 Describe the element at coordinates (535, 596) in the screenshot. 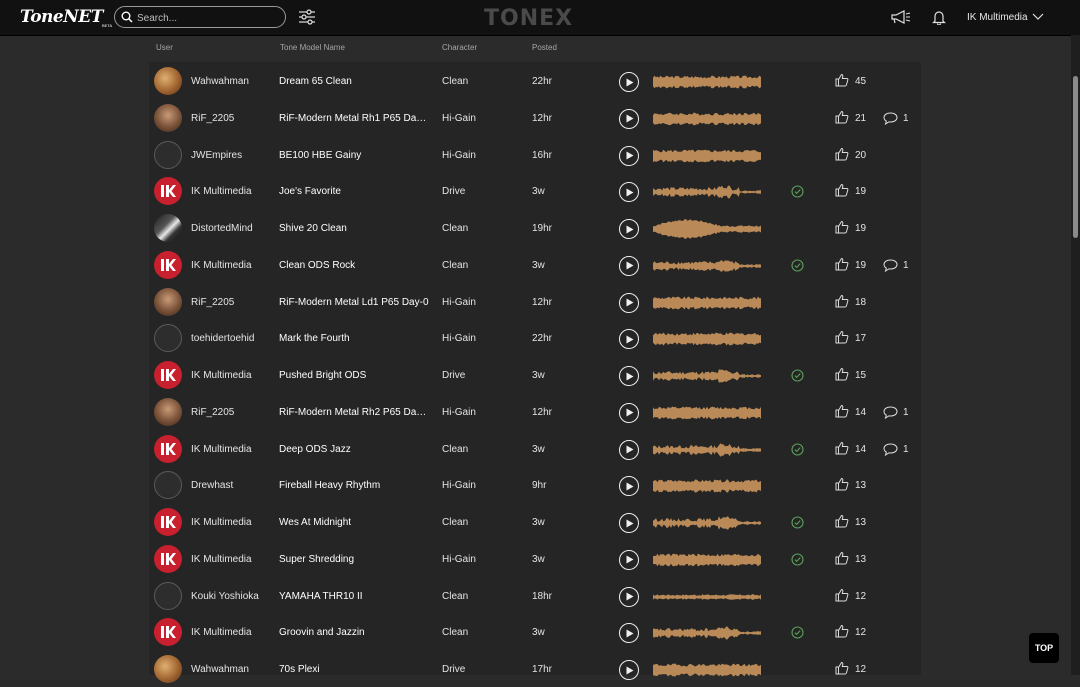

I see `table-row: Kouki Yoshioka YAMAHA THR10 II Clean 18hr 12` at that location.